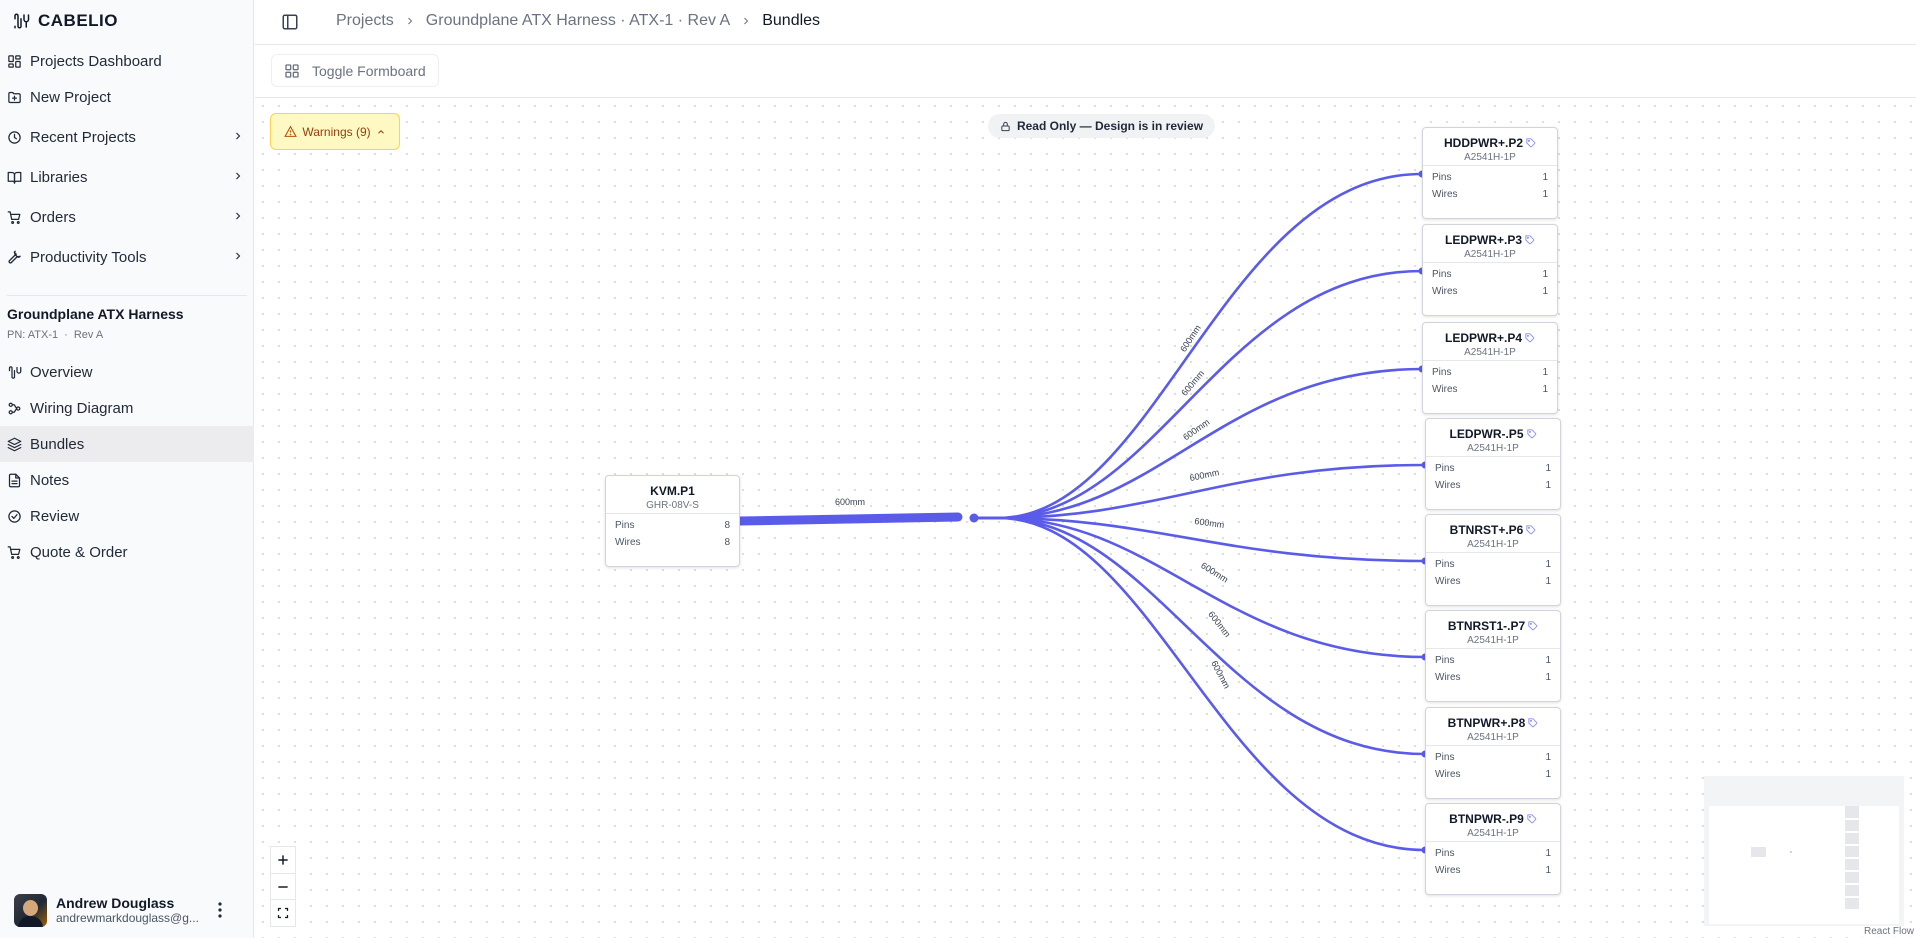 The height and width of the screenshot is (938, 1916). I want to click on minimap, so click(1804, 851).